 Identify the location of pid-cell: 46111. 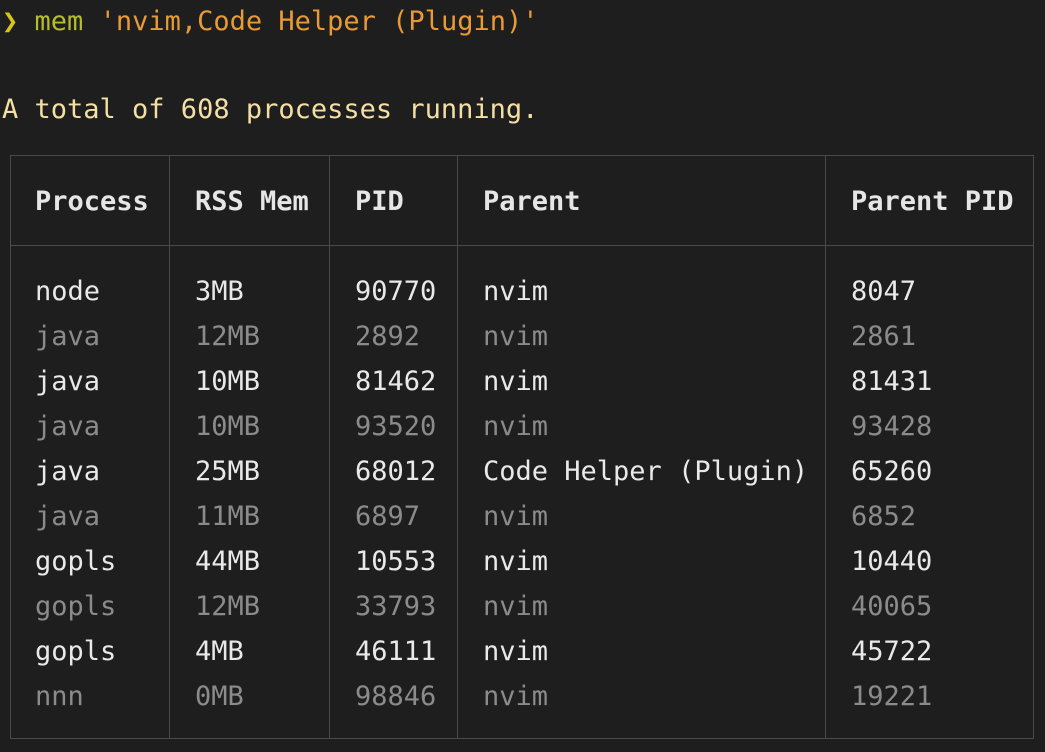
(396, 651).